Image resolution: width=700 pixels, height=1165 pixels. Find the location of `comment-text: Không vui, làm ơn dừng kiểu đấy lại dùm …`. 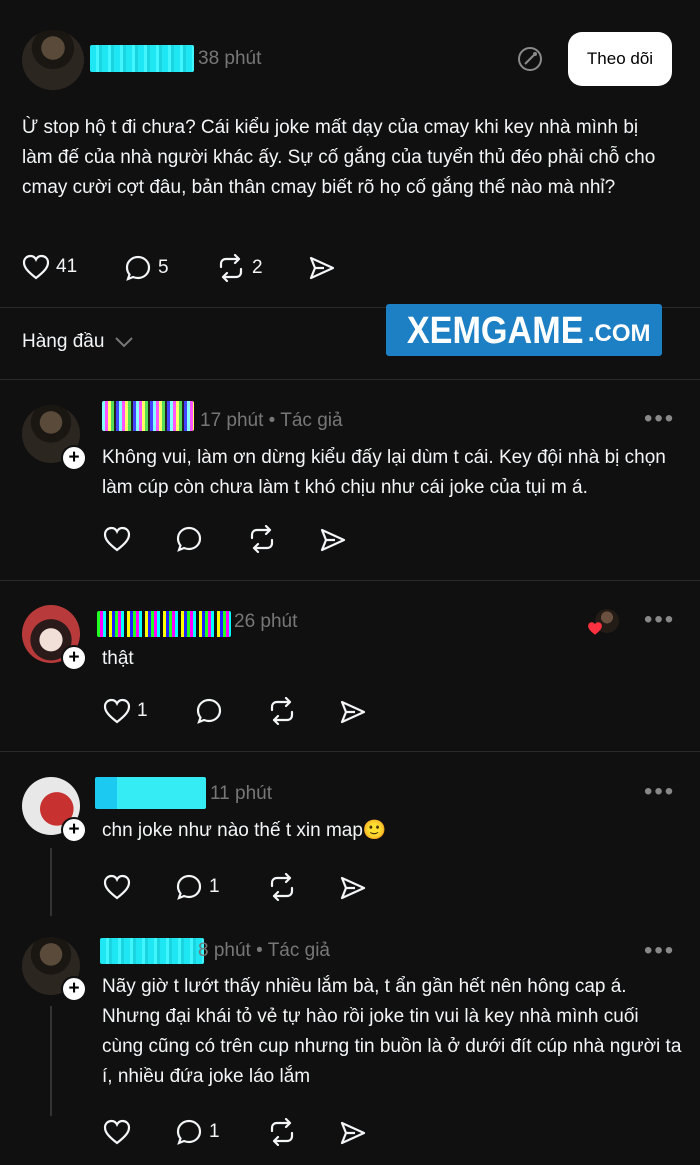

comment-text: Không vui, làm ơn dừng kiểu đấy lại dùm … is located at coordinates (384, 472).